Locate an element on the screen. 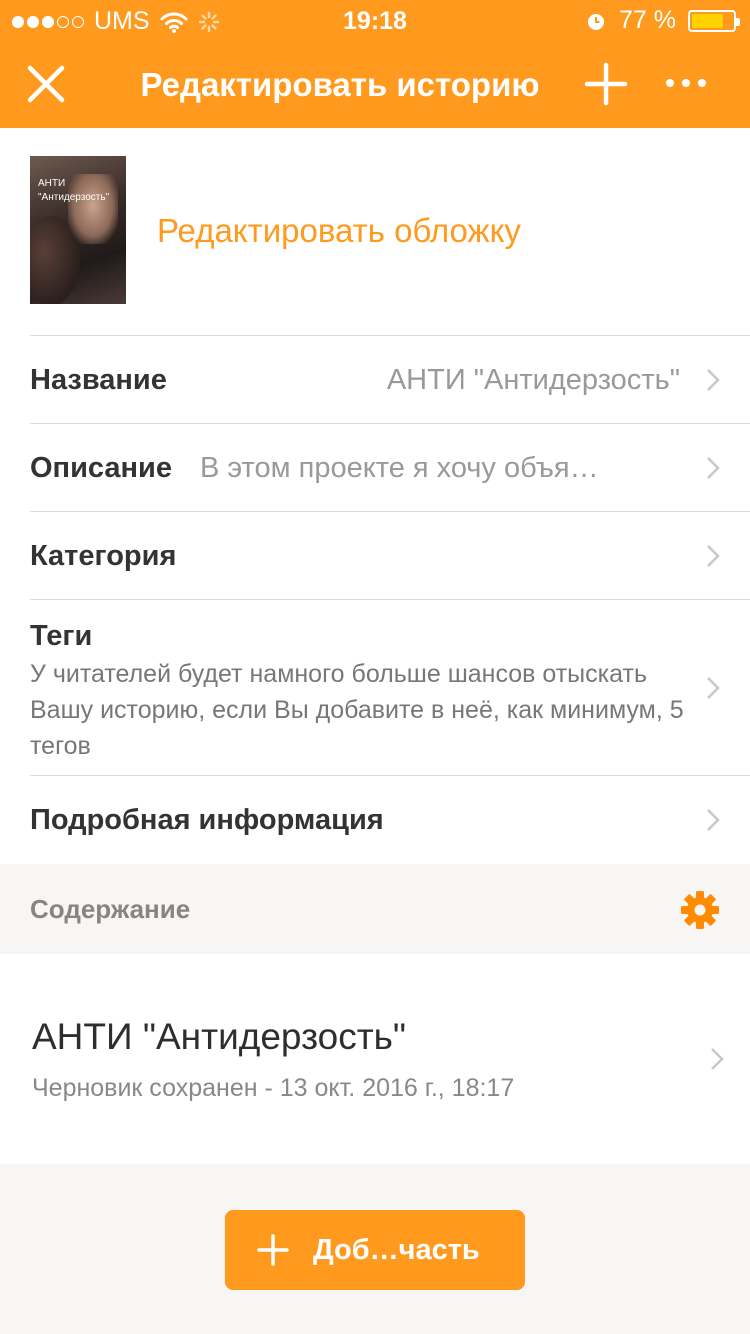 Image resolution: width=750 pixels, height=1334 pixels. title-row: Название АНТИ "Антидерзость" is located at coordinates (390, 379).